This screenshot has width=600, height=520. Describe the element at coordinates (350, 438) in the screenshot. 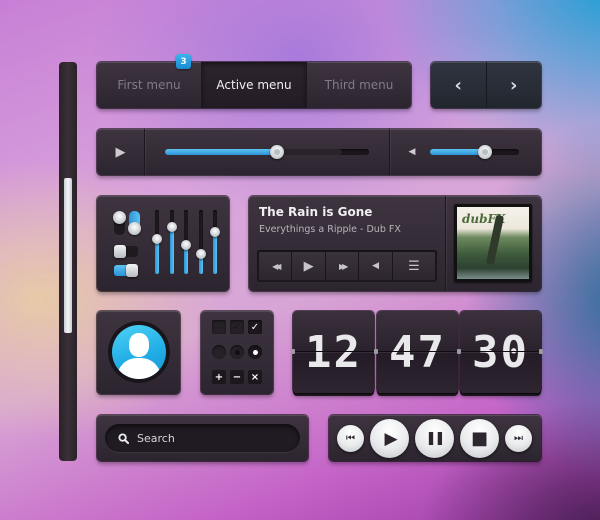

I see `skip-back-button: ⏮` at that location.